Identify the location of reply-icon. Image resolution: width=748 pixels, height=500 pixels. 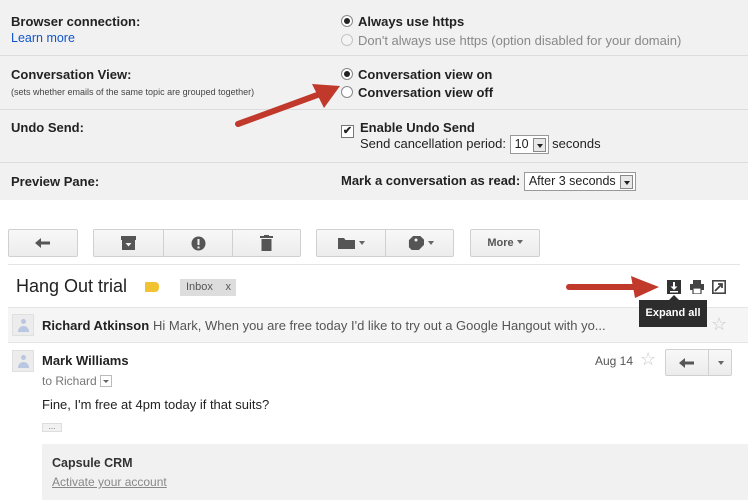
(686, 363).